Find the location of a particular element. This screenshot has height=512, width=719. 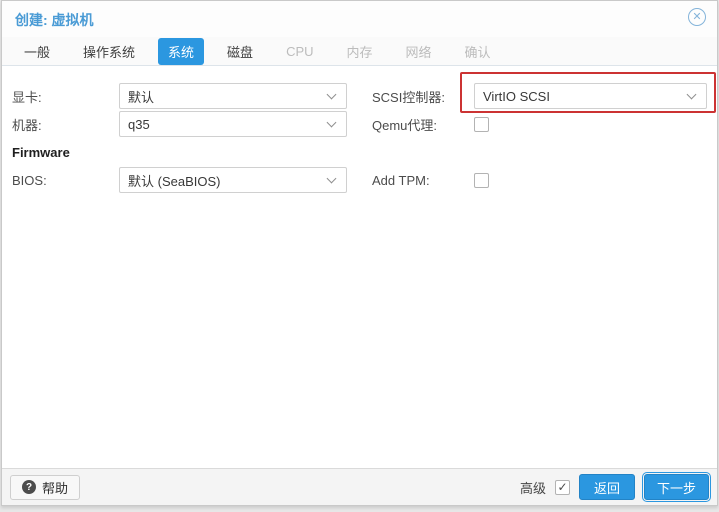

advanced-label: 高级 is located at coordinates (532, 488).